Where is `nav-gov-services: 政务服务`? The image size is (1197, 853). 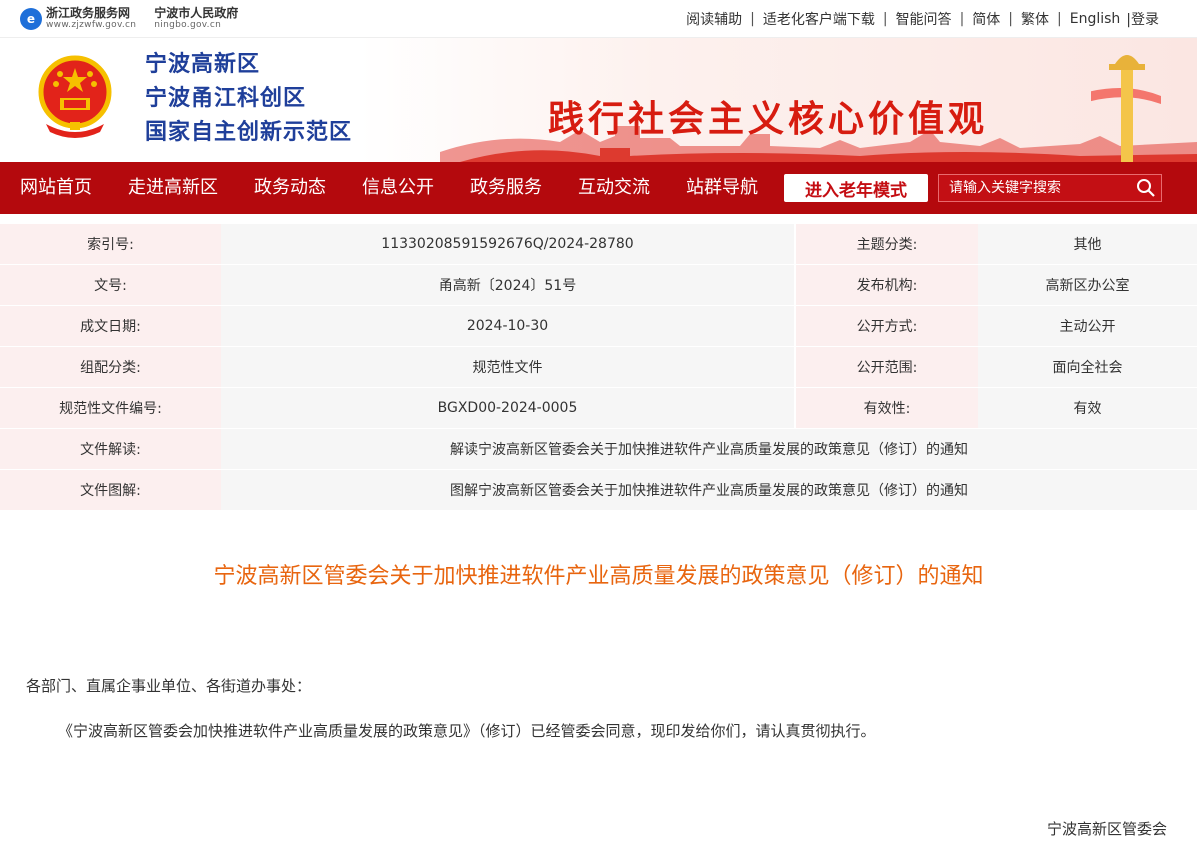 nav-gov-services: 政务服务 is located at coordinates (506, 188).